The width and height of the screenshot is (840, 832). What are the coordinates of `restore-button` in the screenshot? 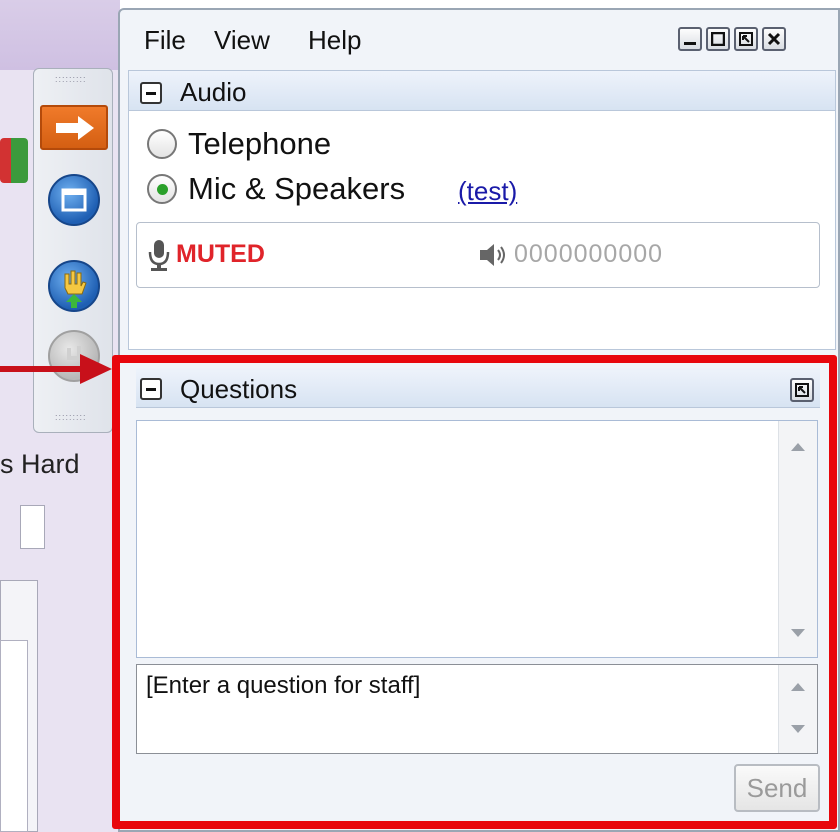 It's located at (746, 39).